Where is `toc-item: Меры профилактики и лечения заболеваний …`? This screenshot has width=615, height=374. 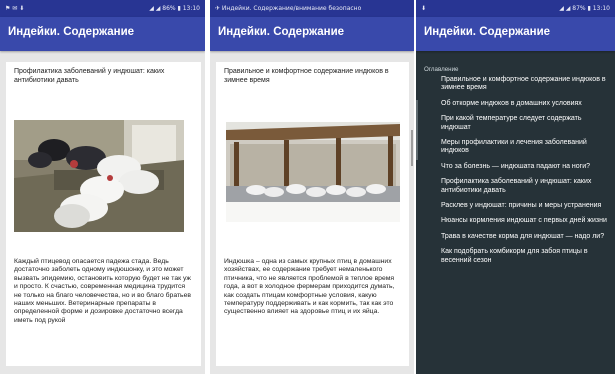
toc-item: Меры профилактики и лечения заболеваний … is located at coordinates (525, 147).